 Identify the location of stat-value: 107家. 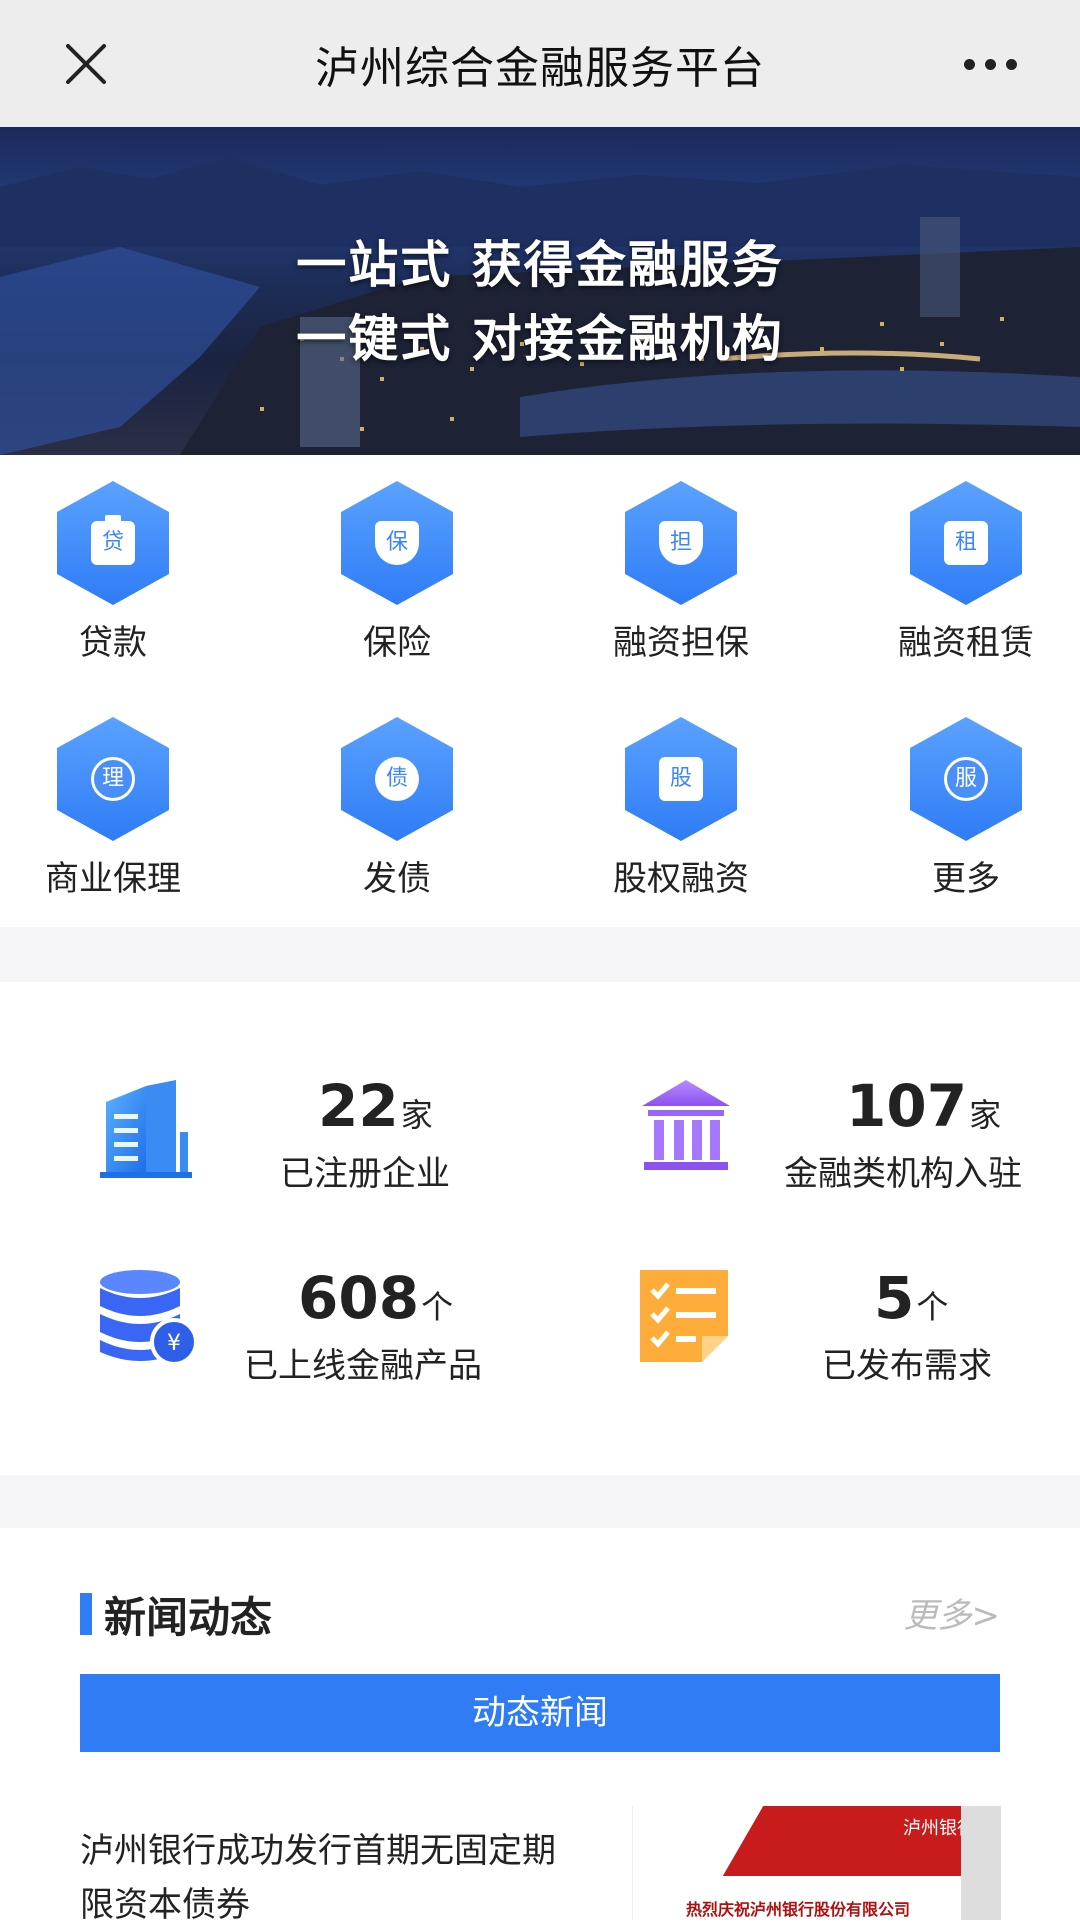
(924, 1106).